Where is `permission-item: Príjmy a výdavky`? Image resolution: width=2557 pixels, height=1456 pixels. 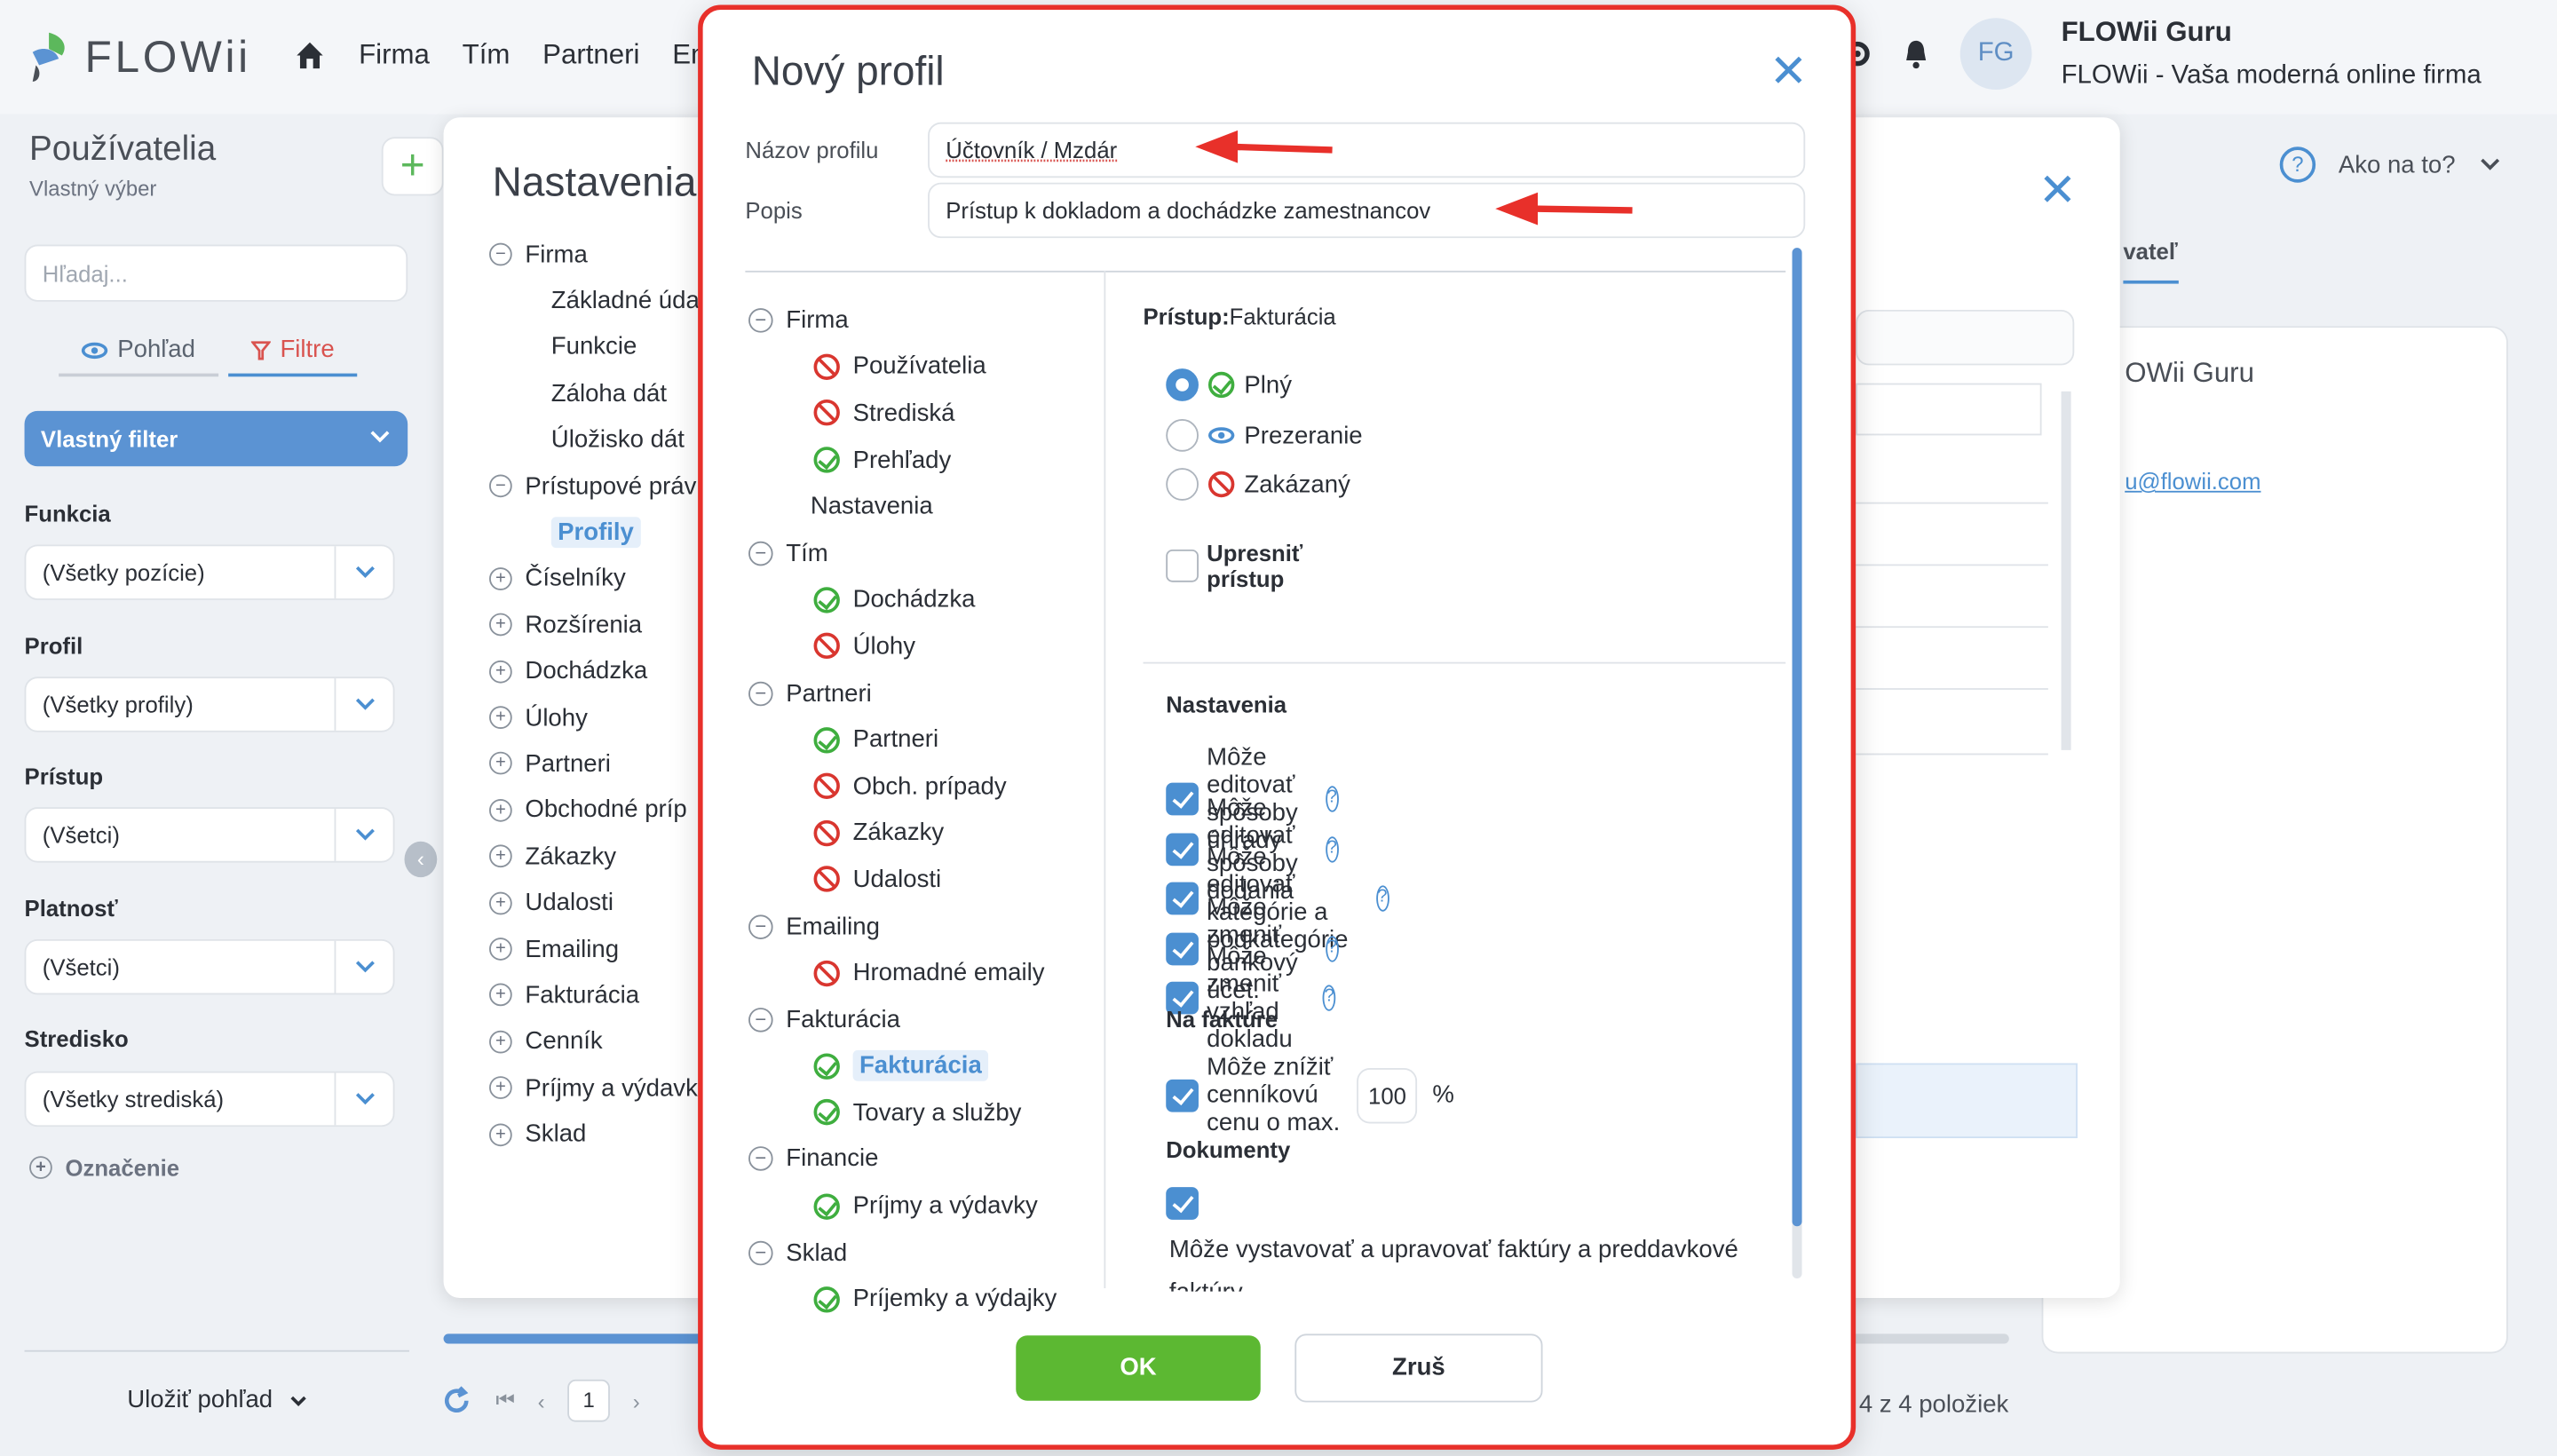 permission-item: Príjmy a výdavky is located at coordinates (902, 1206).